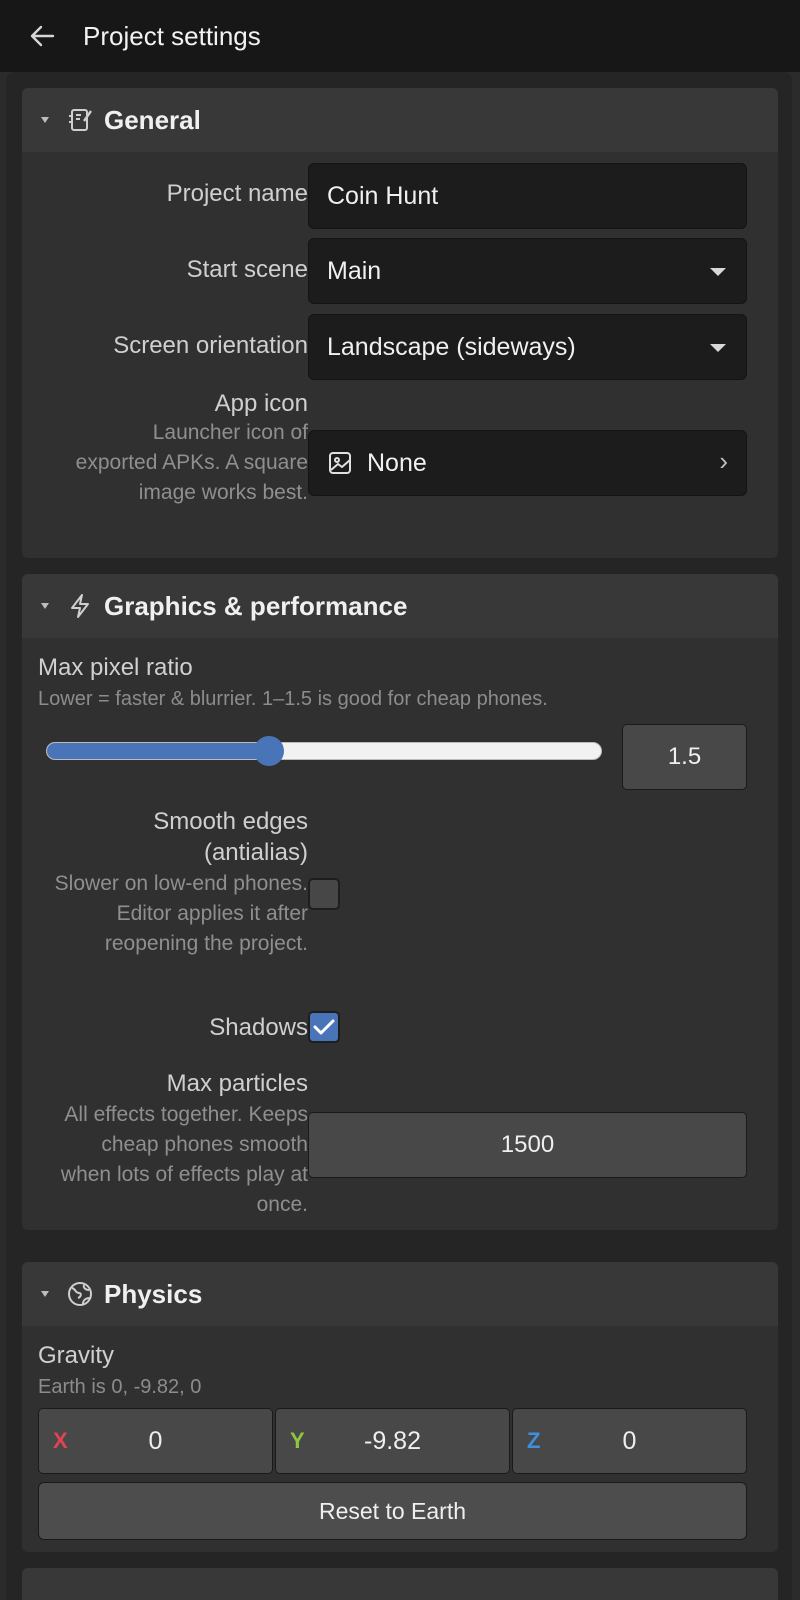 The width and height of the screenshot is (800, 1600). What do you see at coordinates (80, 120) in the screenshot?
I see `edit-icon` at bounding box center [80, 120].